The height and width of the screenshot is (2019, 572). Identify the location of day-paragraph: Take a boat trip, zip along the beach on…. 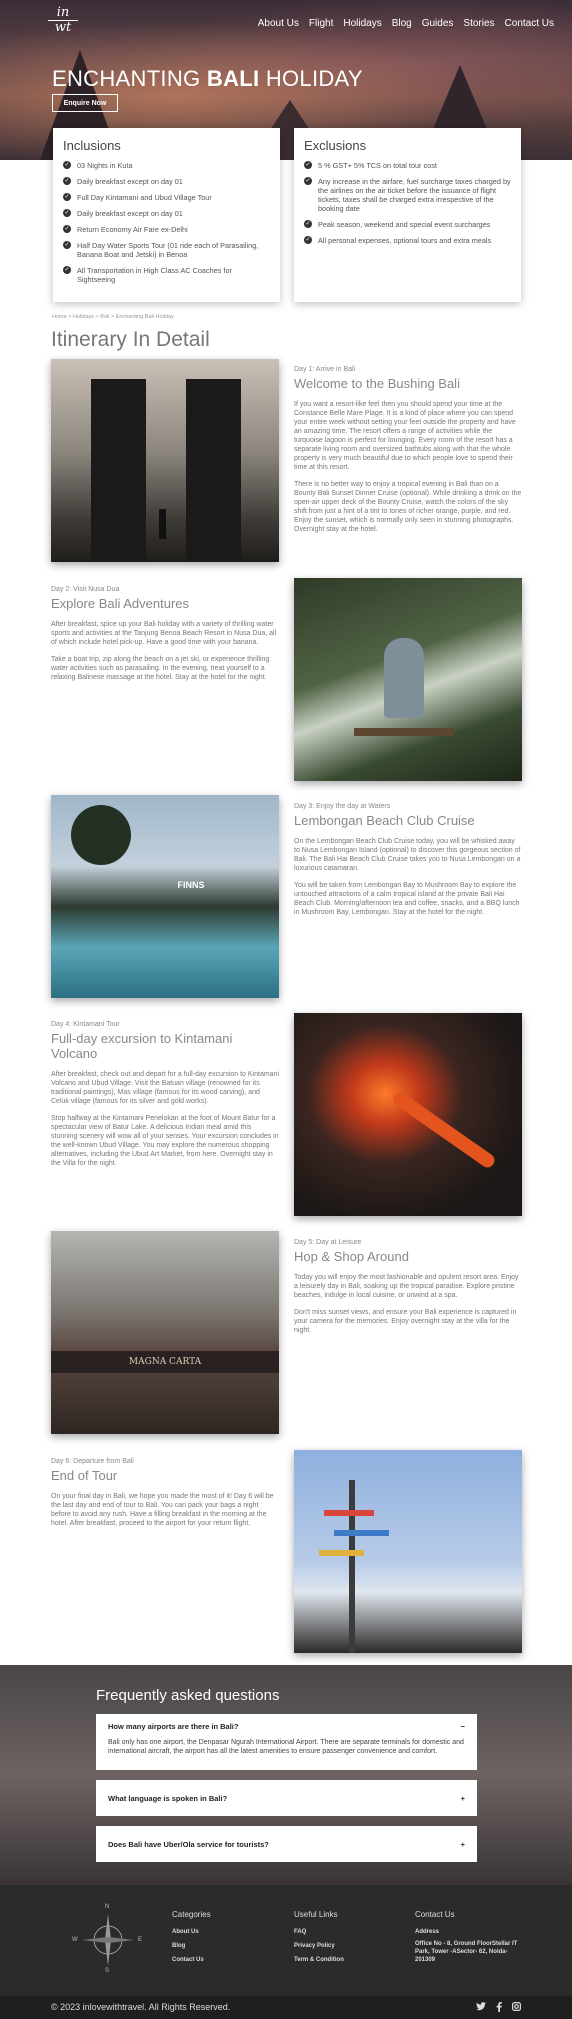
(160, 668).